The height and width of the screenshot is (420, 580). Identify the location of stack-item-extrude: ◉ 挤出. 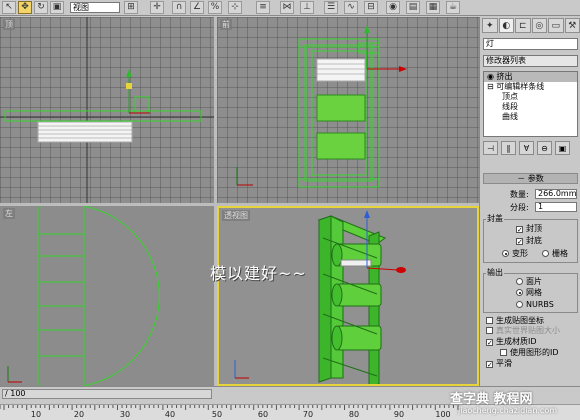
(530, 77).